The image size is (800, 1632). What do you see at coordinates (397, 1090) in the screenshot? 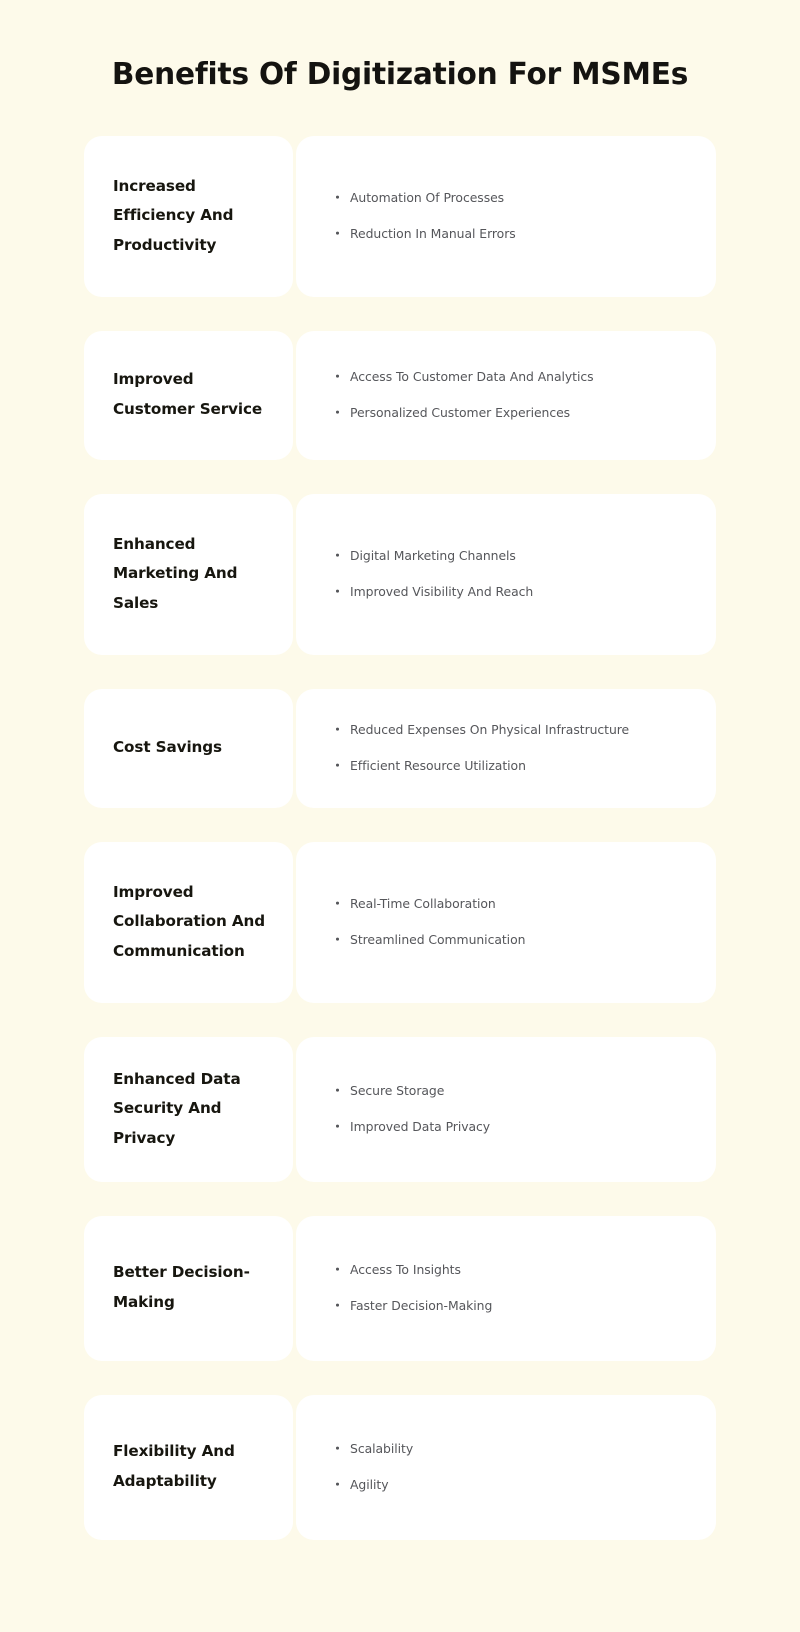
I see `benefit-point-label: Secure Storage` at bounding box center [397, 1090].